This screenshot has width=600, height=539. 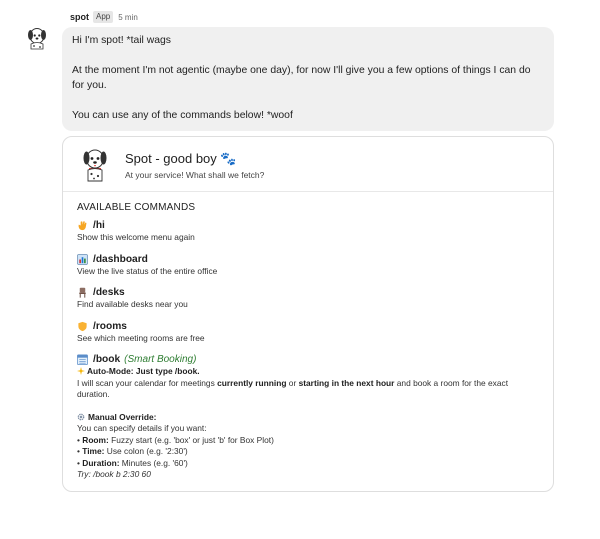 I want to click on sender-name: spot, so click(x=79, y=17).